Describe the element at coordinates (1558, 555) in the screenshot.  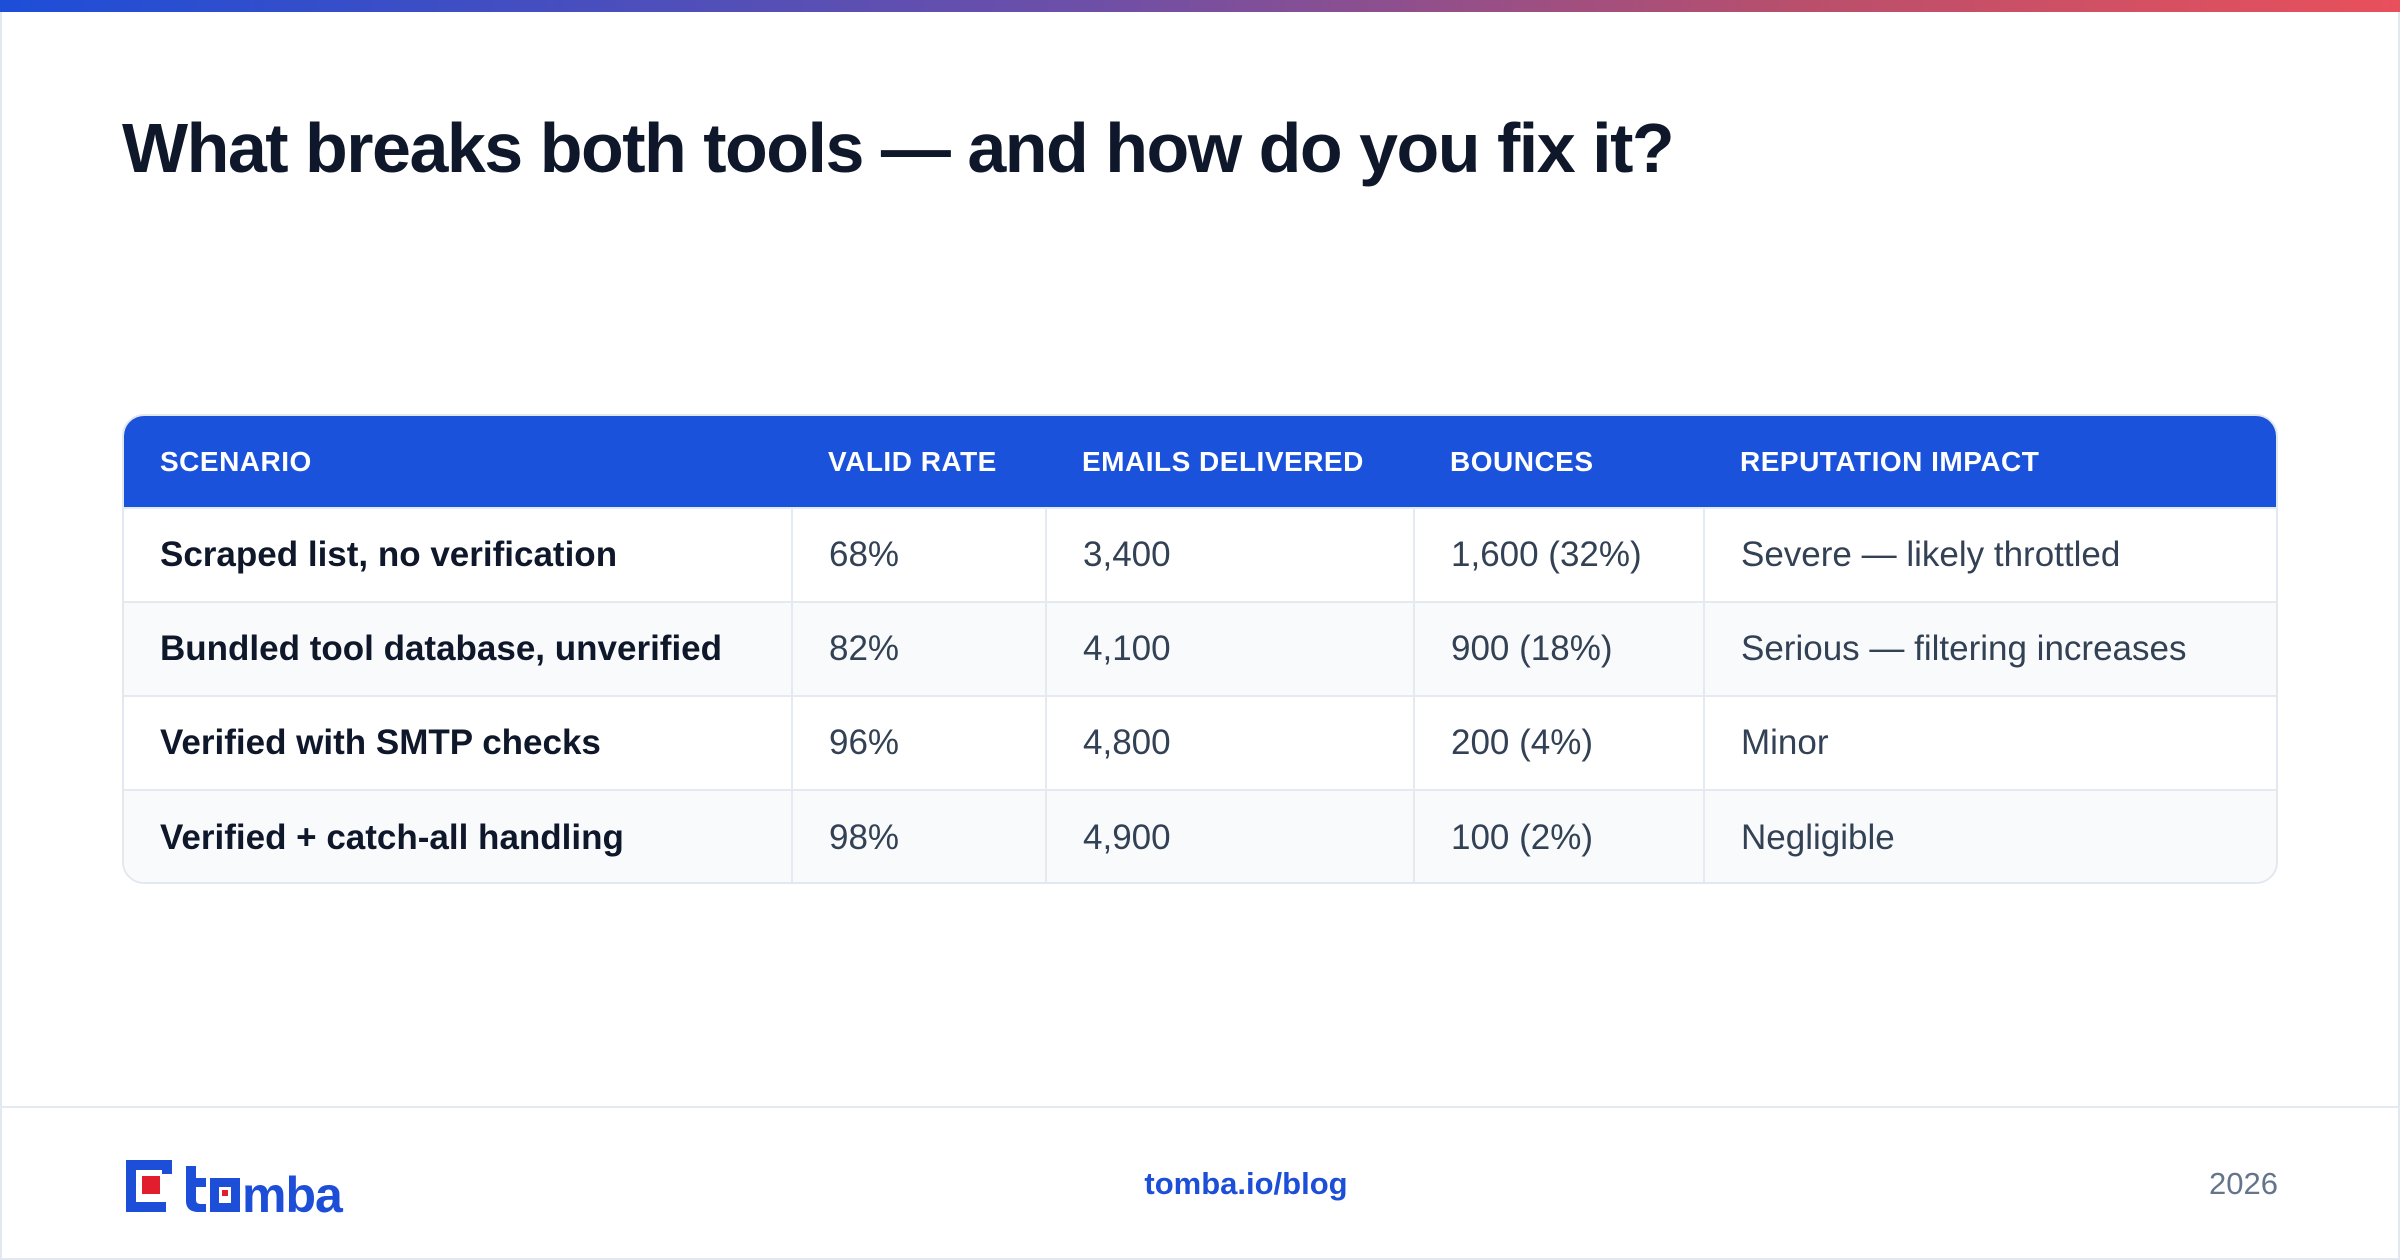
I see `cell-bounces: 1,600 (32%)` at that location.